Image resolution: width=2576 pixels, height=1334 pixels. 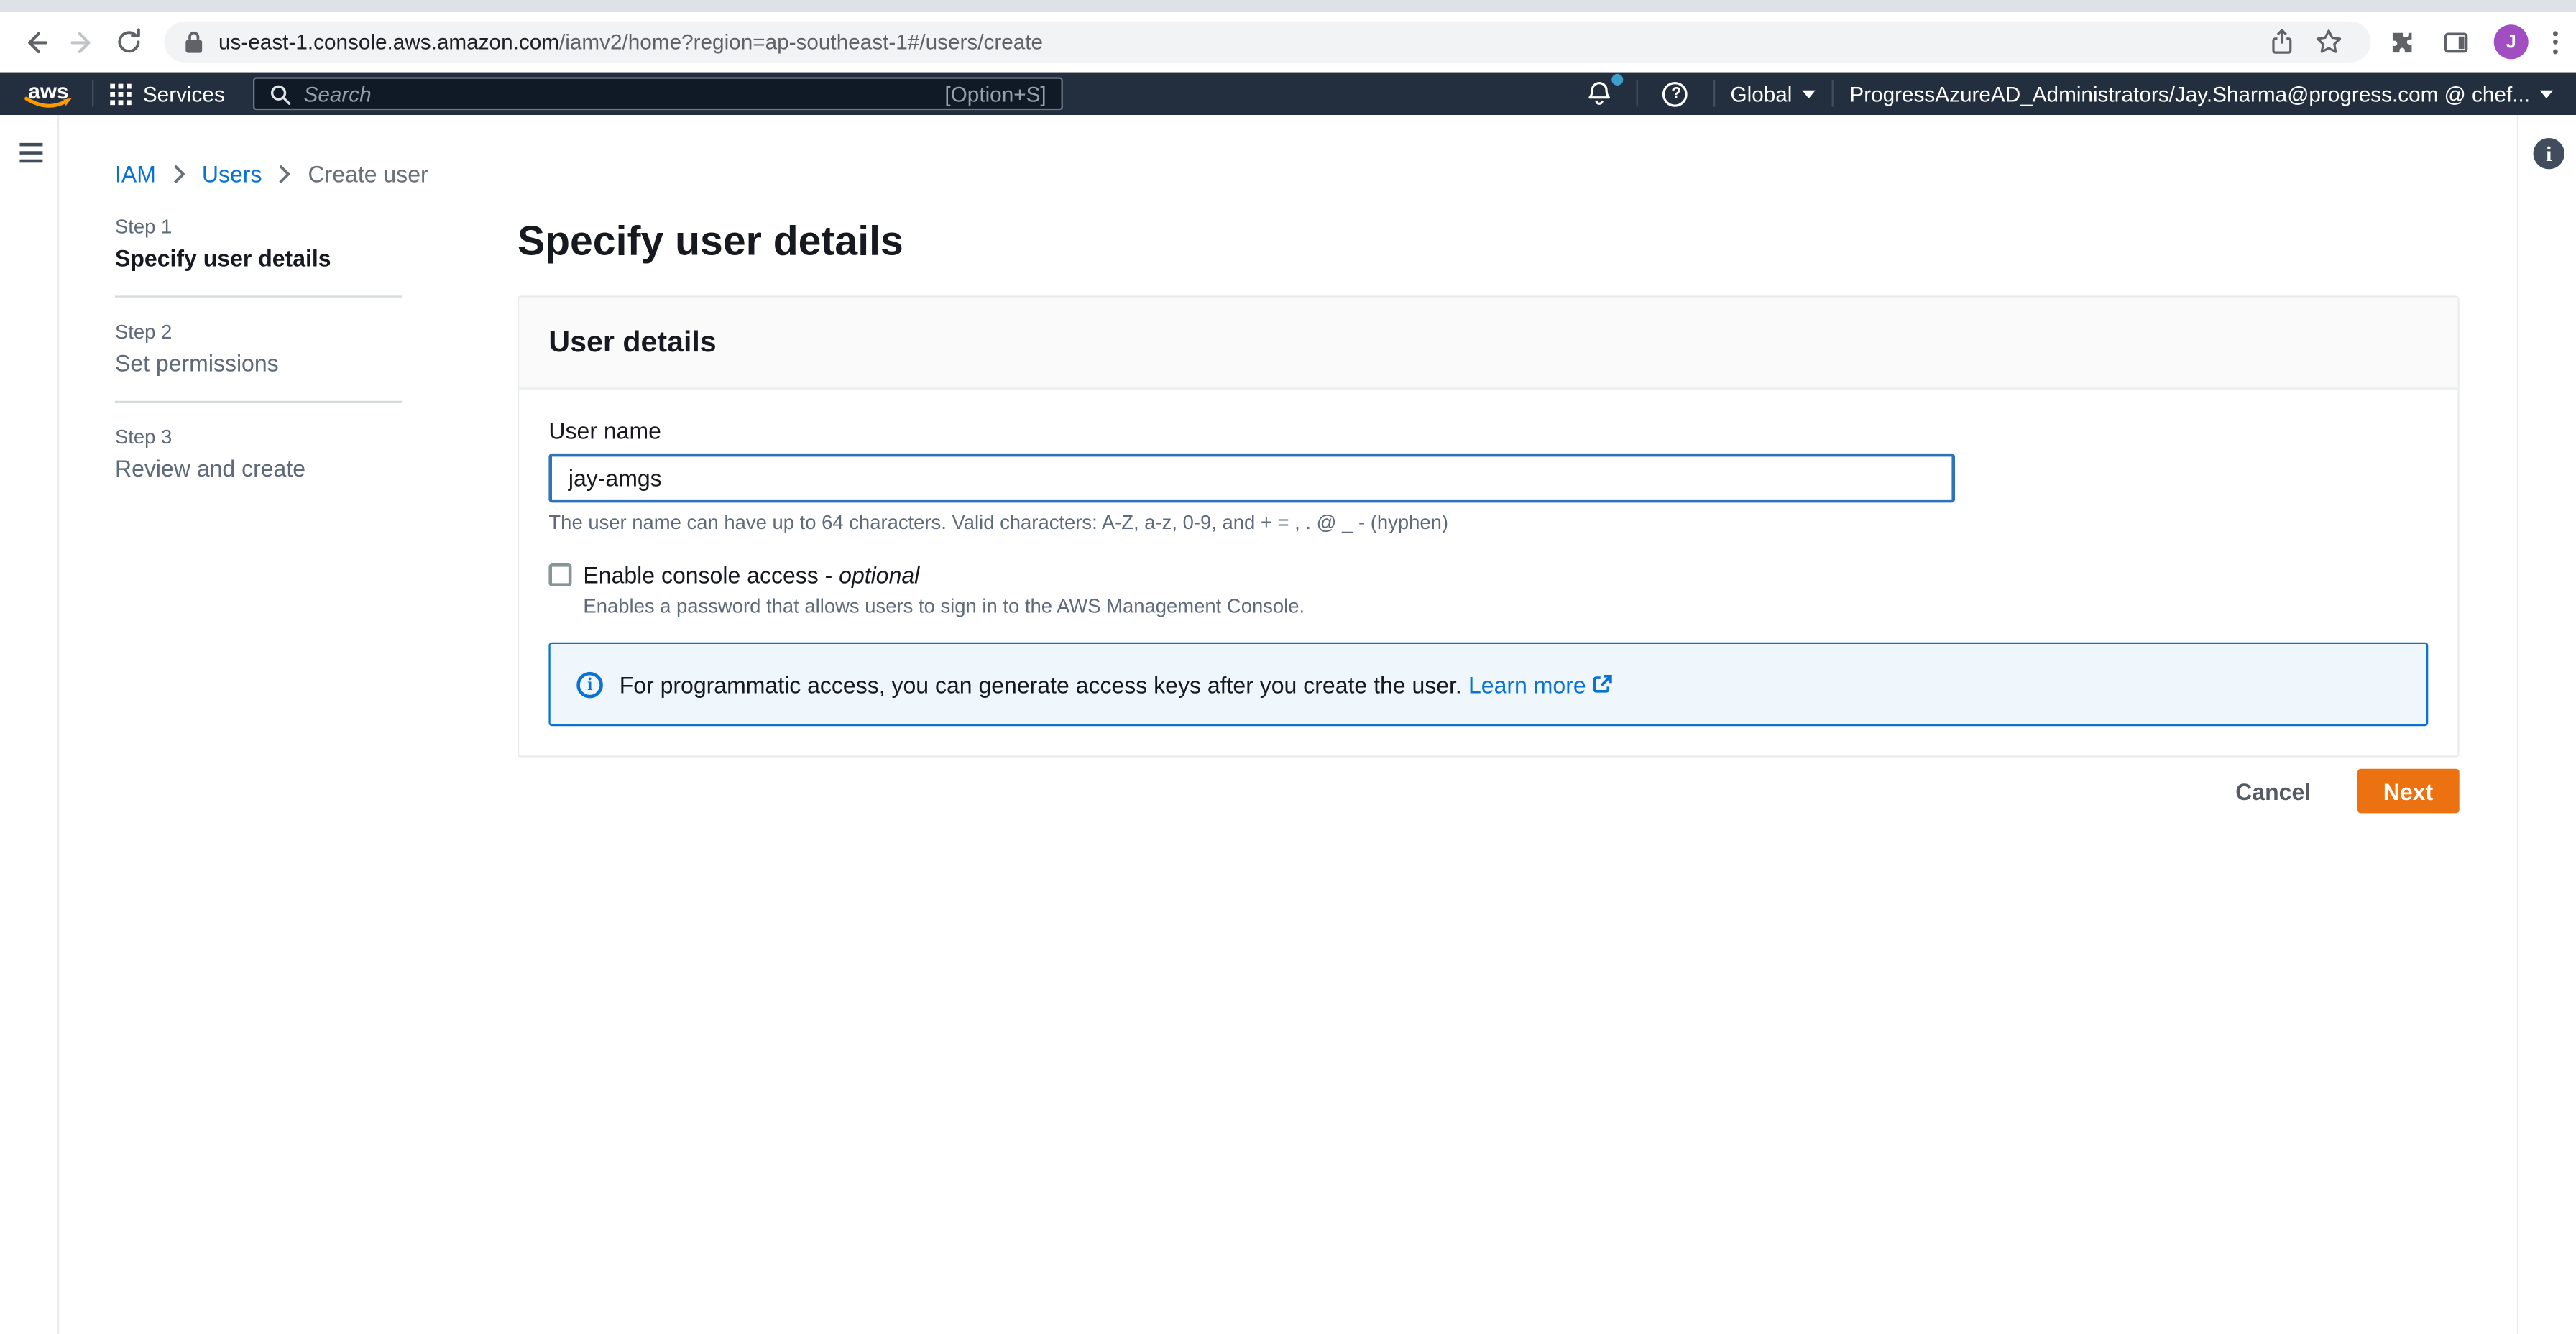 What do you see at coordinates (2555, 42) in the screenshot?
I see `browser-menu-button` at bounding box center [2555, 42].